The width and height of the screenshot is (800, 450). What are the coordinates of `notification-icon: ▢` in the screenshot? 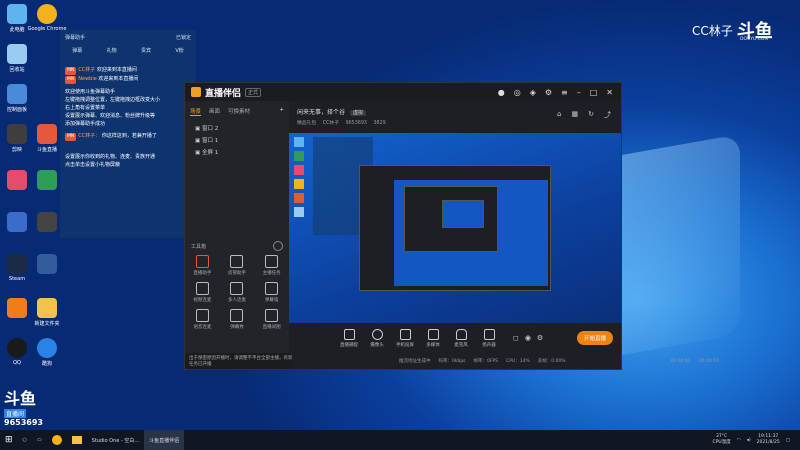 It's located at (788, 440).